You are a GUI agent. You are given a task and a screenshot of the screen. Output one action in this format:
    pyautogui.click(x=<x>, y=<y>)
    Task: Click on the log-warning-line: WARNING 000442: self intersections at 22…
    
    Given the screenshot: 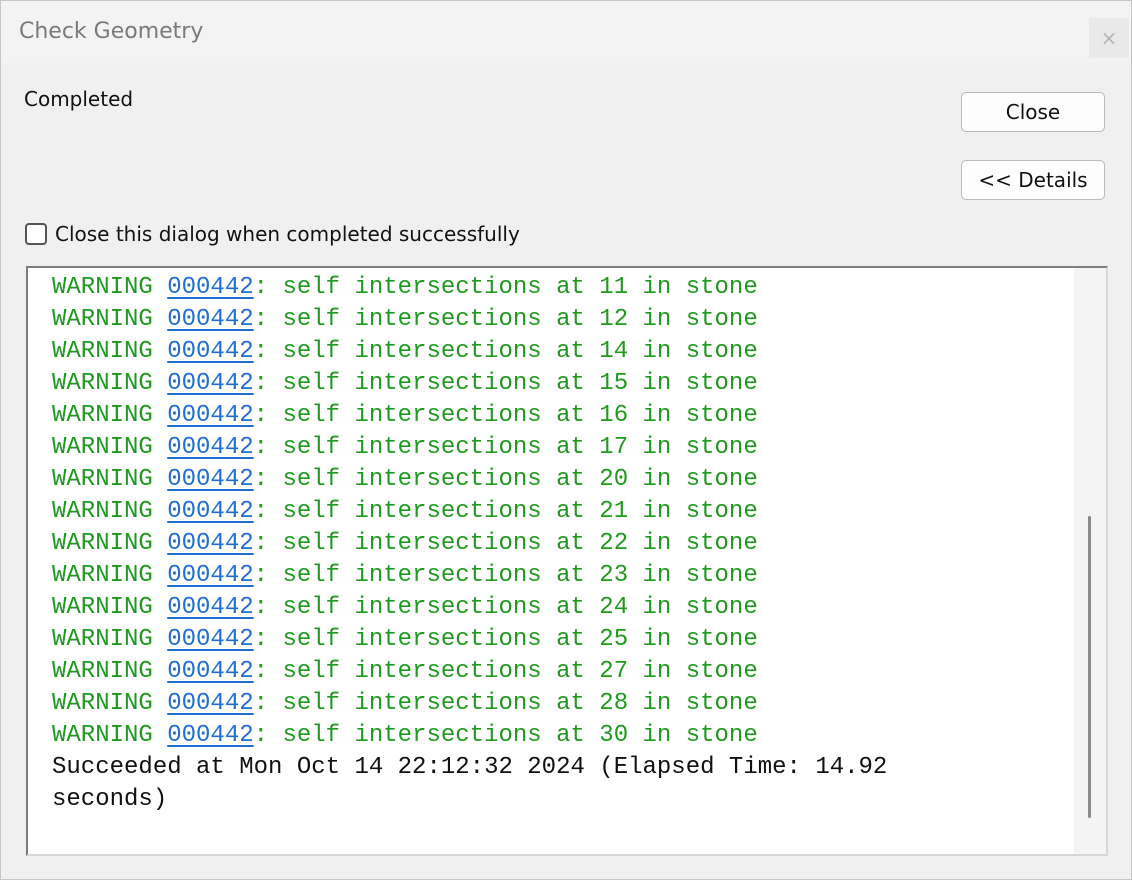 What is the action you would take?
    pyautogui.click(x=552, y=544)
    